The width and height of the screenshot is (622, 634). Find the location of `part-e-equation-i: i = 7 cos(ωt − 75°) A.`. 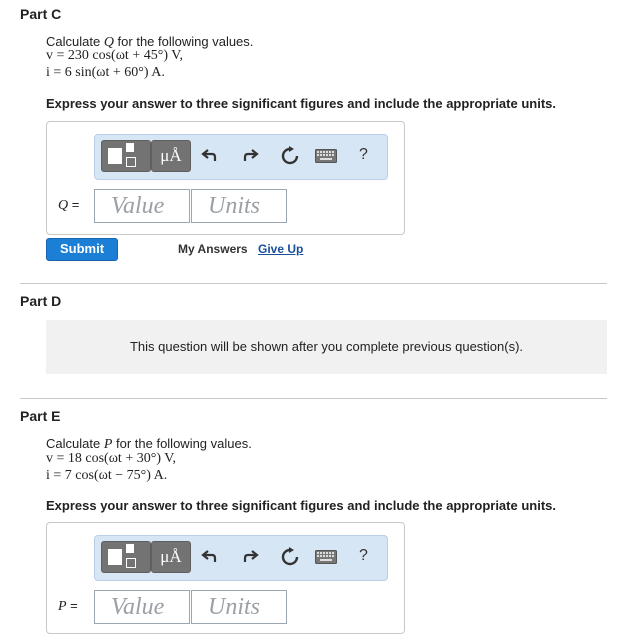

part-e-equation-i: i = 7 cos(ωt − 75°) A. is located at coordinates (107, 475).